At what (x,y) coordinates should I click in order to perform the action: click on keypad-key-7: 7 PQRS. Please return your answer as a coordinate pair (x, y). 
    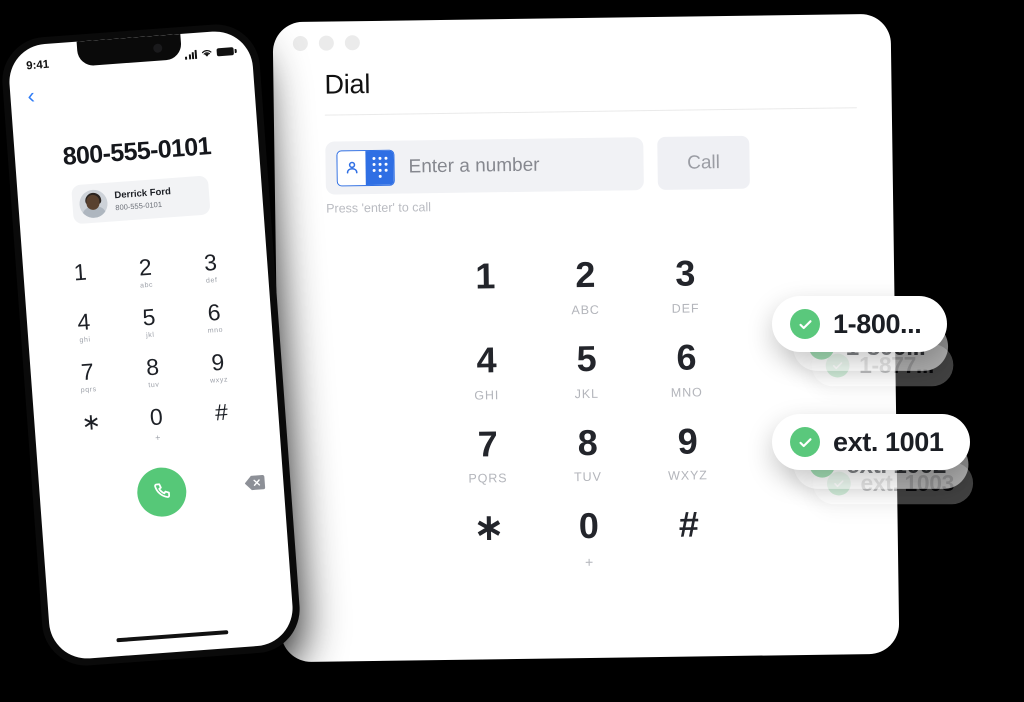
    Looking at the image, I should click on (487, 454).